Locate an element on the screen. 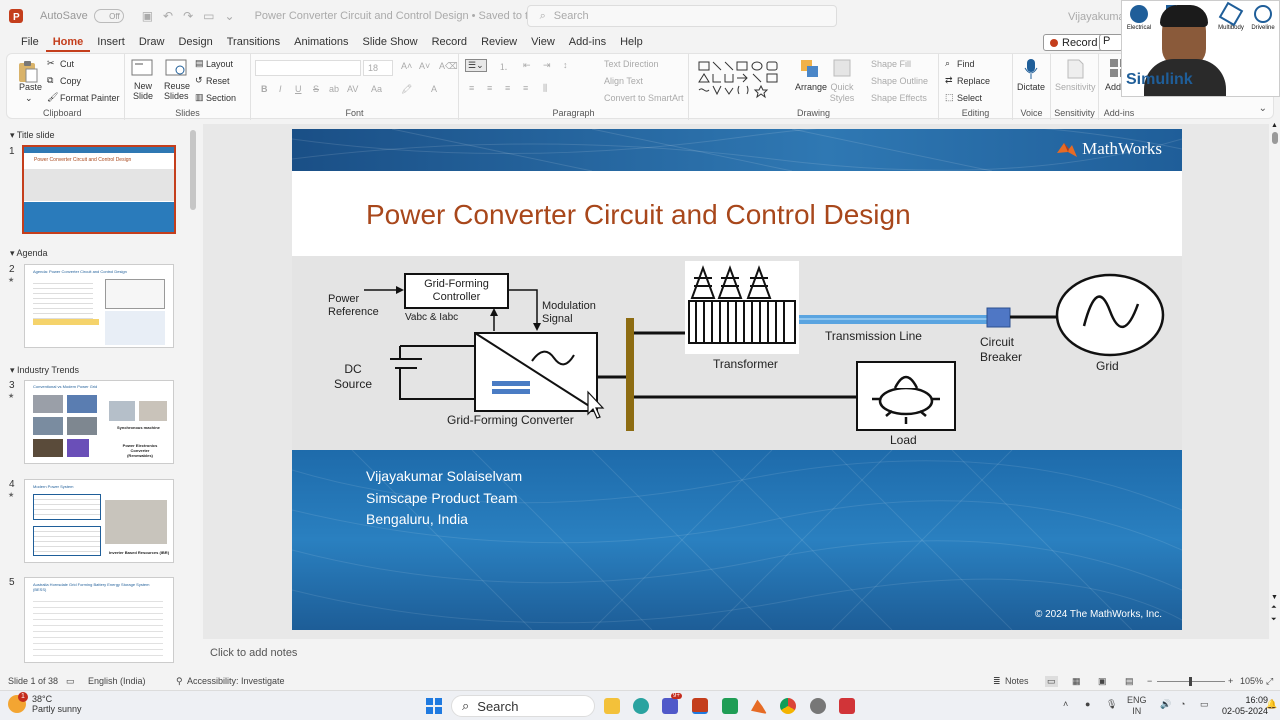  sensitivity-button: Sensitivity is located at coordinates (1075, 87).